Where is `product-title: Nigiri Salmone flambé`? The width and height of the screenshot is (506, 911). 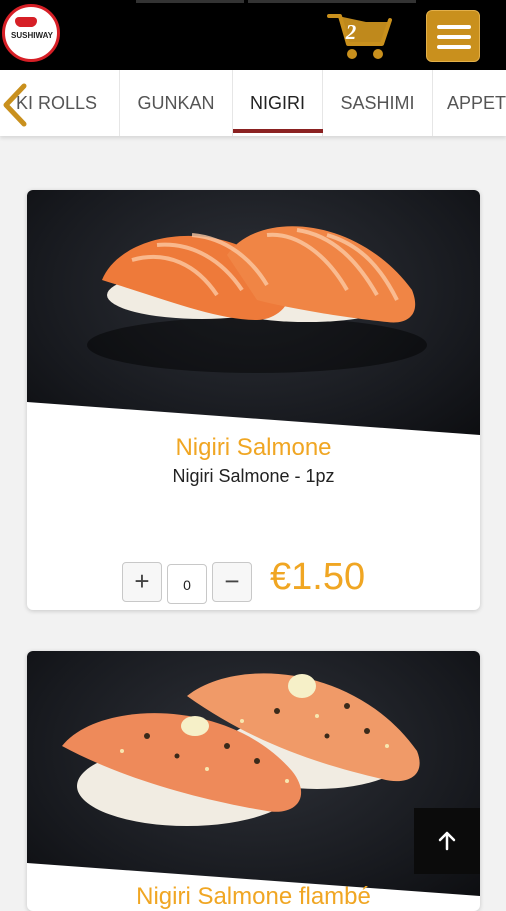
product-title: Nigiri Salmone flambé is located at coordinates (253, 896).